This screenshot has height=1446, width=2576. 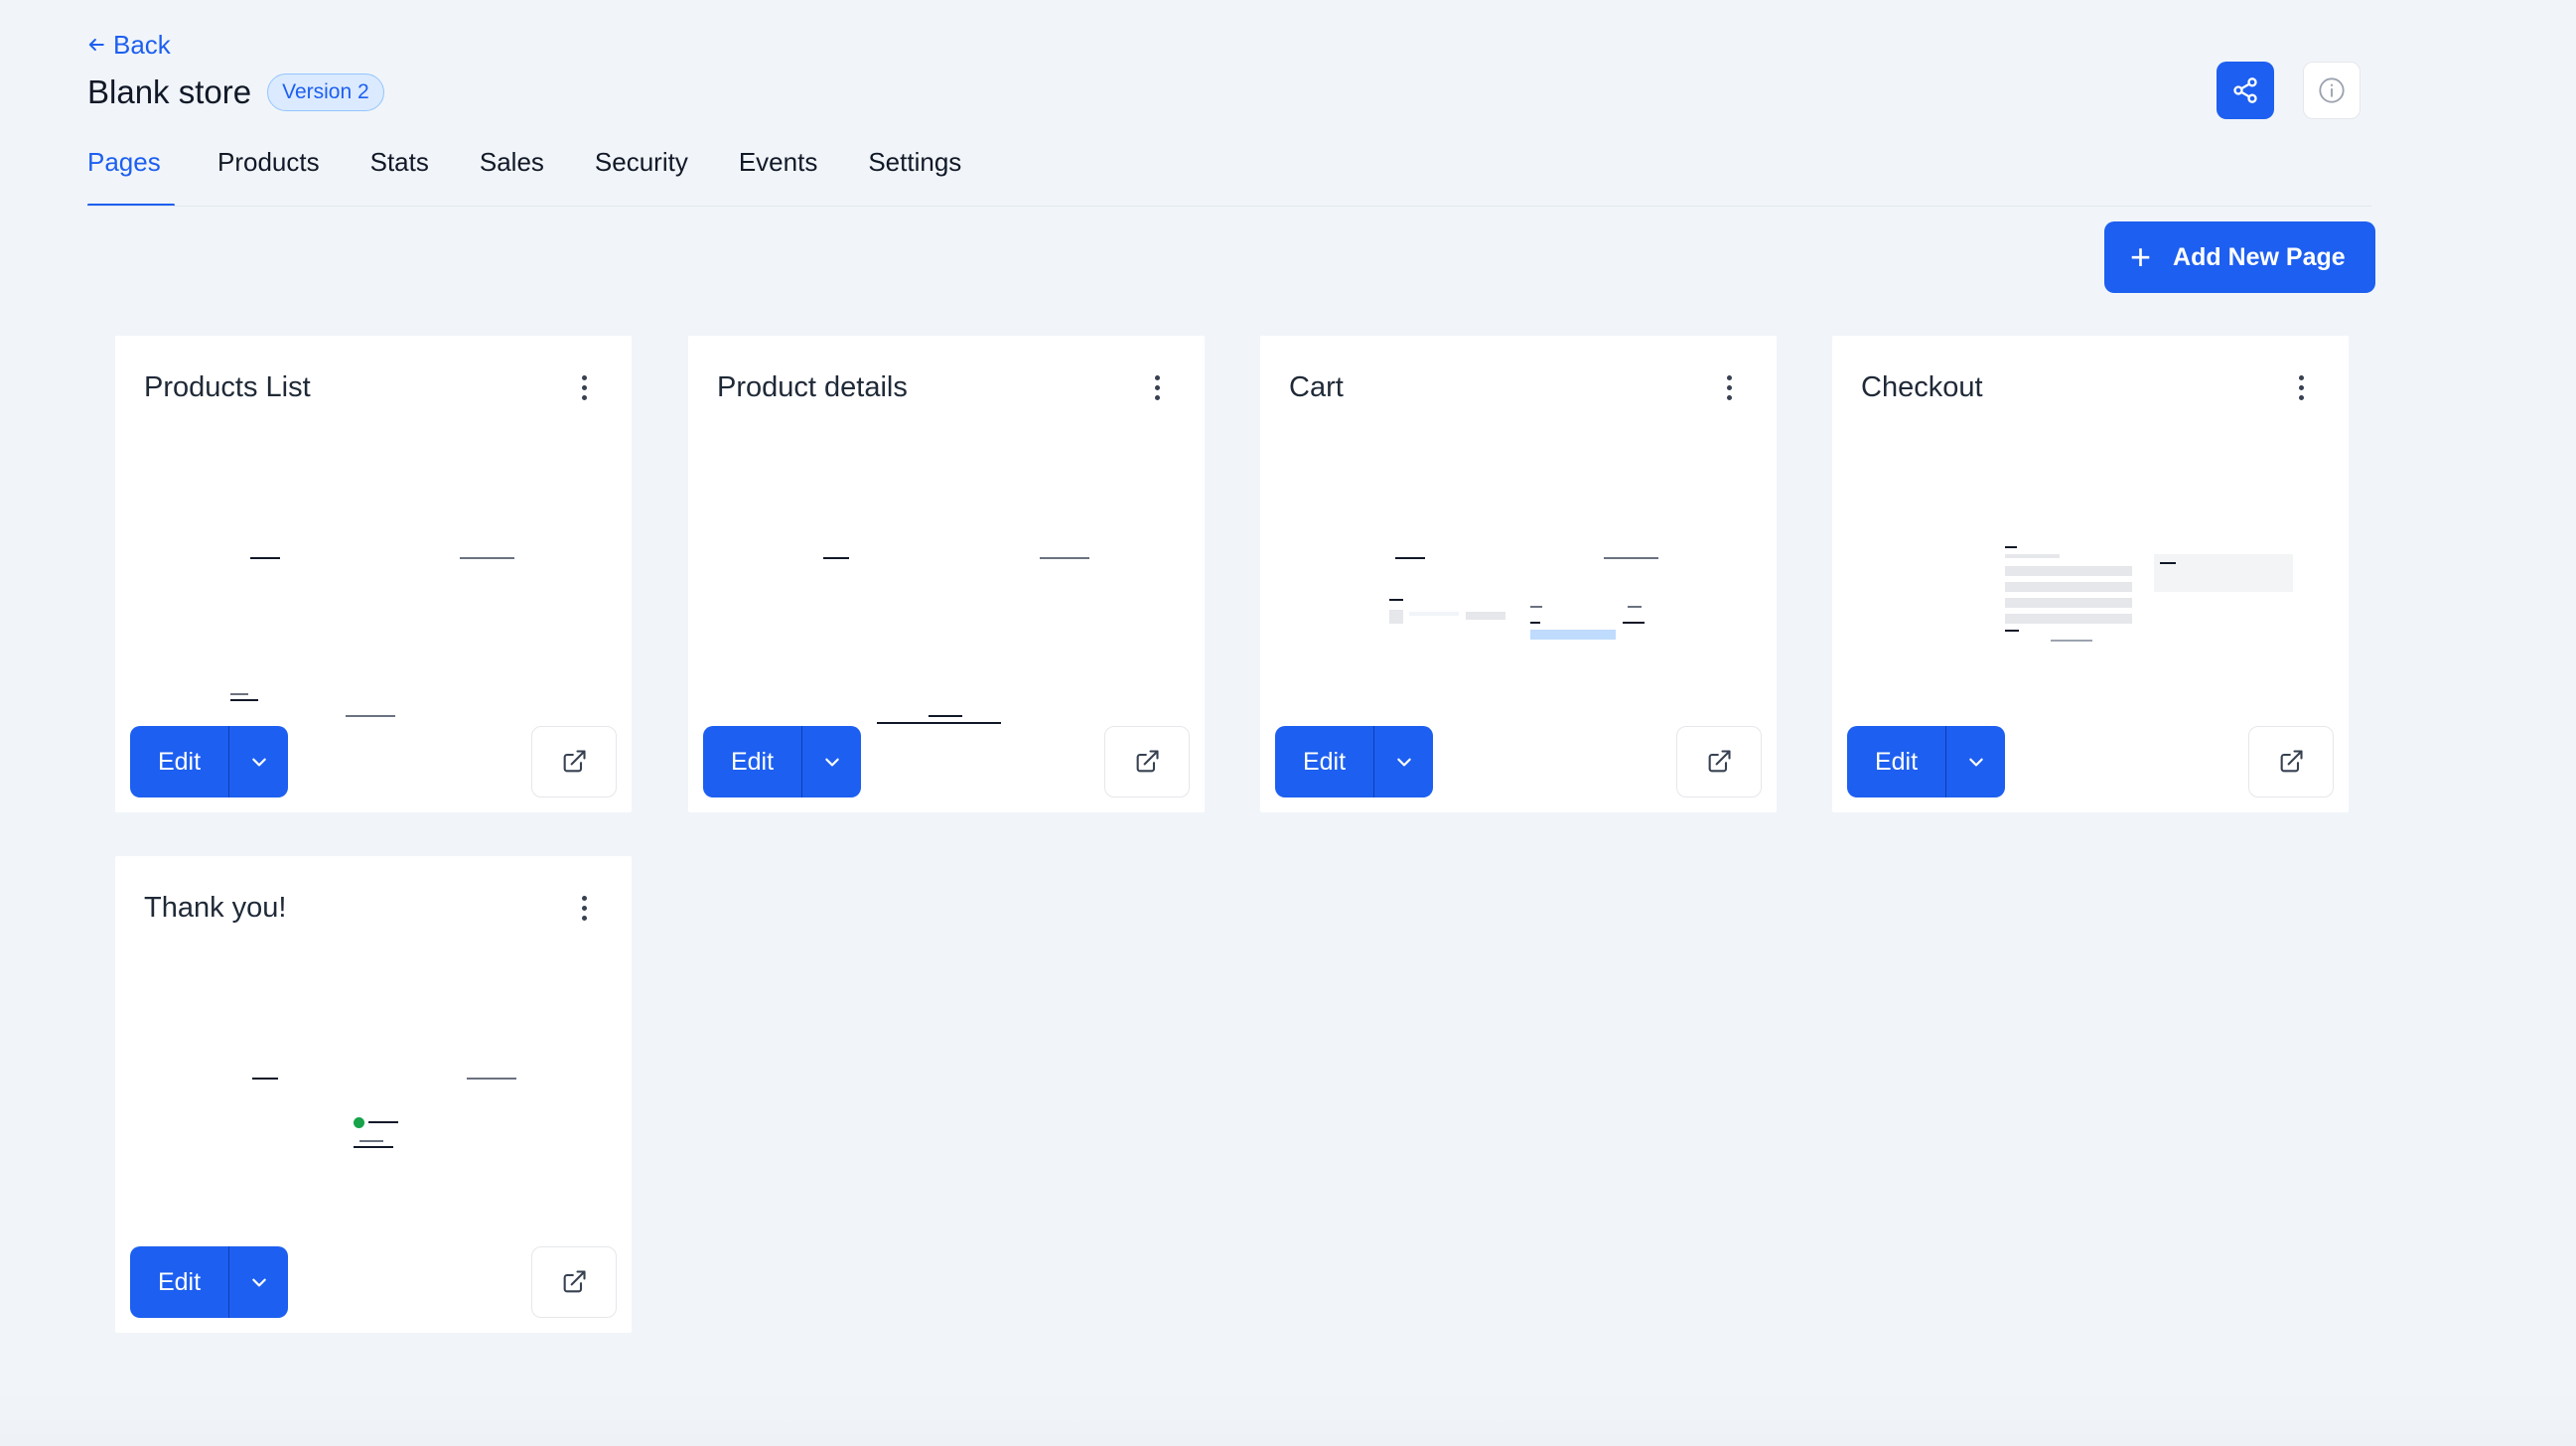 What do you see at coordinates (326, 92) in the screenshot?
I see `version-badge: Version 2` at bounding box center [326, 92].